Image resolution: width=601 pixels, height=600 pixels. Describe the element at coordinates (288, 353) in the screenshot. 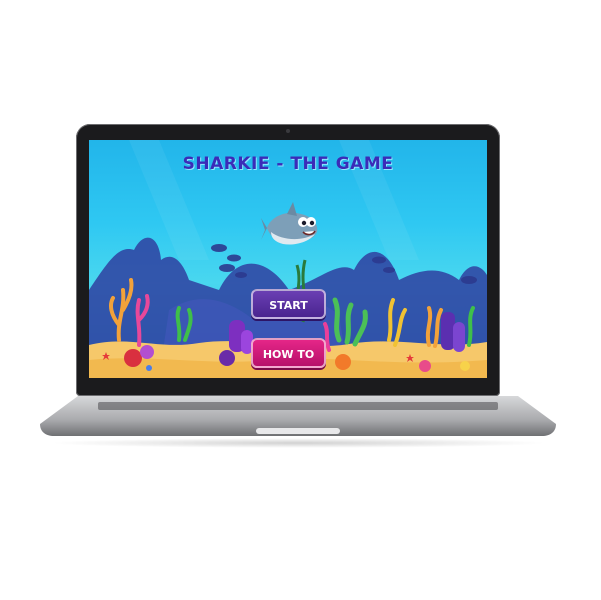

I see `how-to-play-button: HOW TO PLAY` at that location.